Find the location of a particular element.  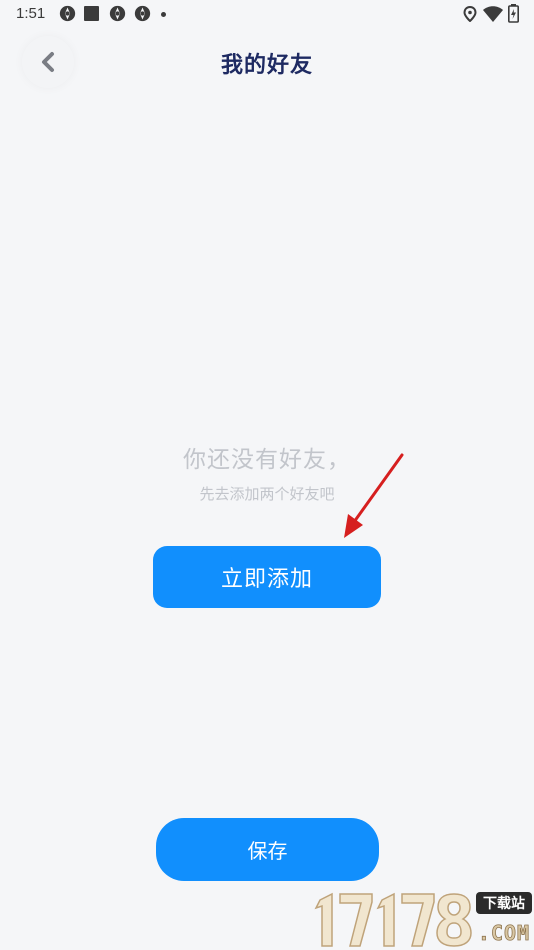

annotation-arrow-icon is located at coordinates (374, 495).